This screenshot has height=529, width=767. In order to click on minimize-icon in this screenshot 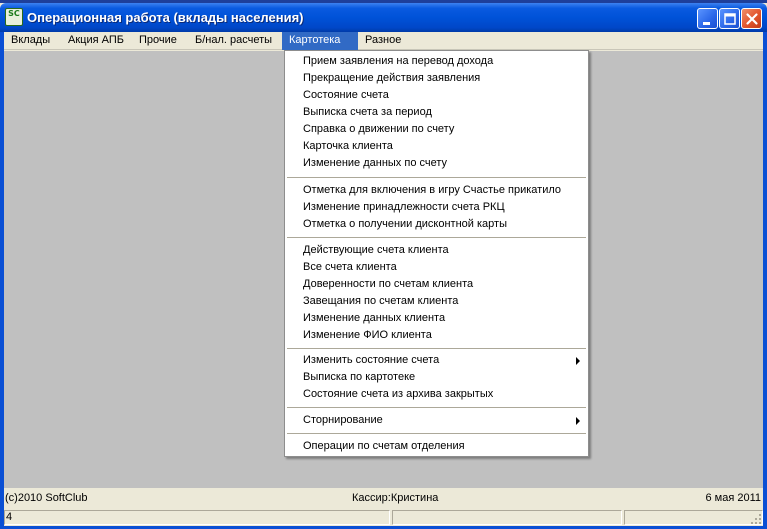, I will do `click(706, 23)`.